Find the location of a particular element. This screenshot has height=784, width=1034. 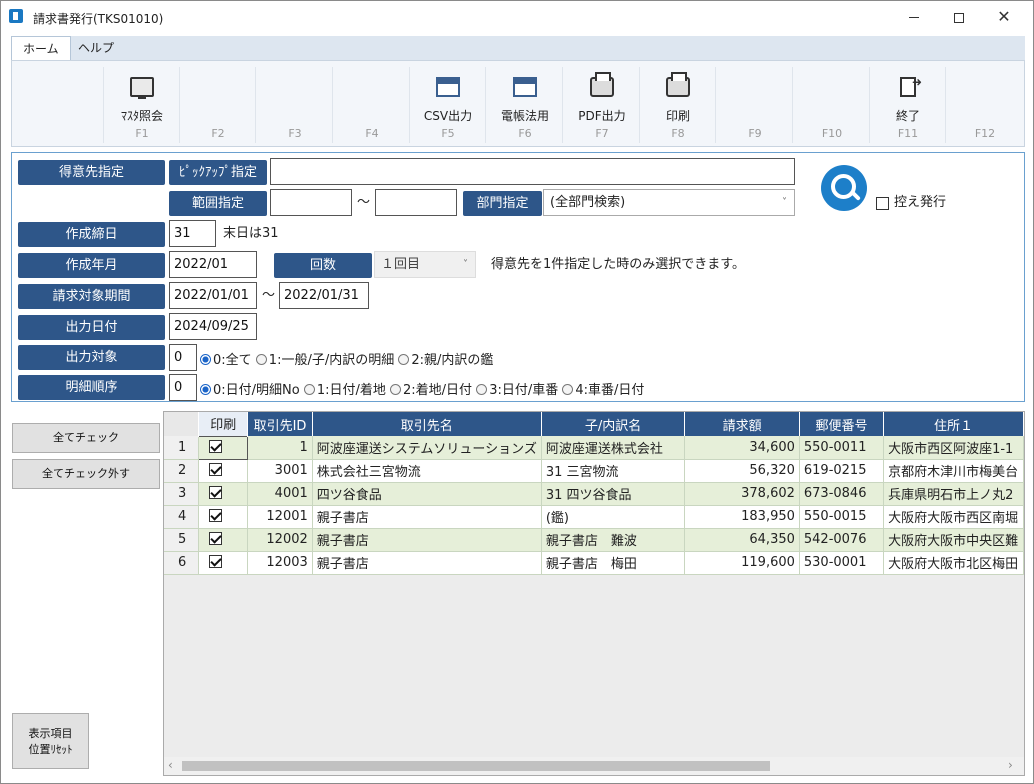

horizontal-scrollbar: ‹ › is located at coordinates (594, 766).